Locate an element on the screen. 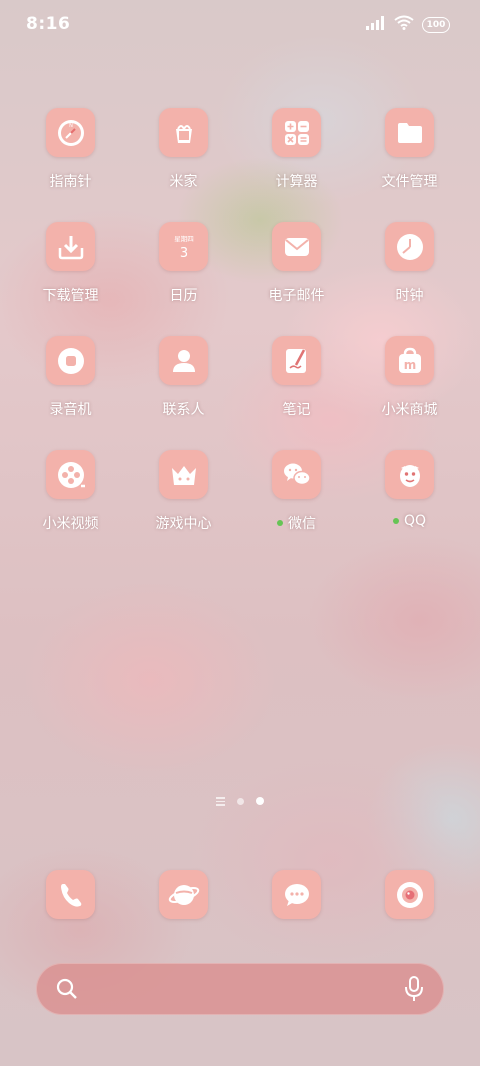  mail-icon is located at coordinates (296, 246).